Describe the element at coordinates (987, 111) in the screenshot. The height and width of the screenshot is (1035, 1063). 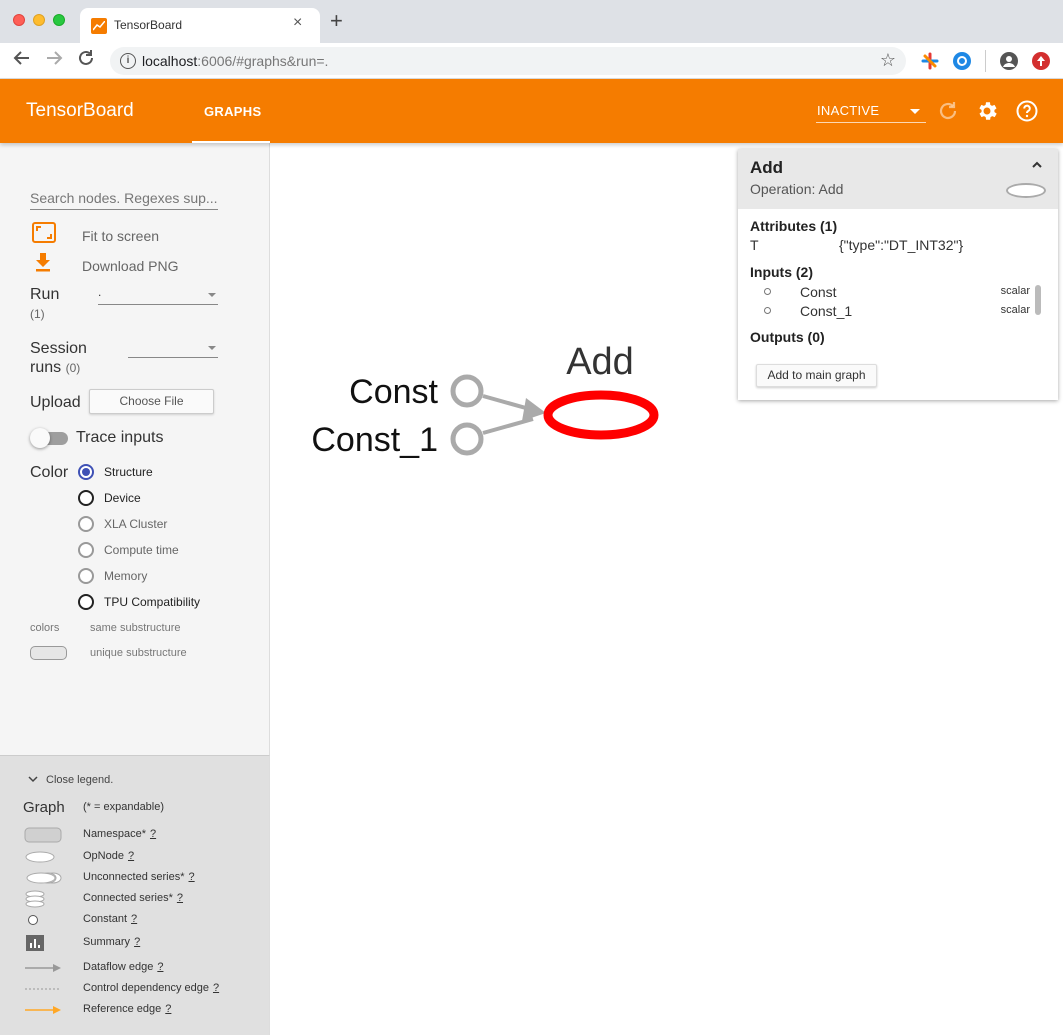
I see `settings-gear-icon` at that location.